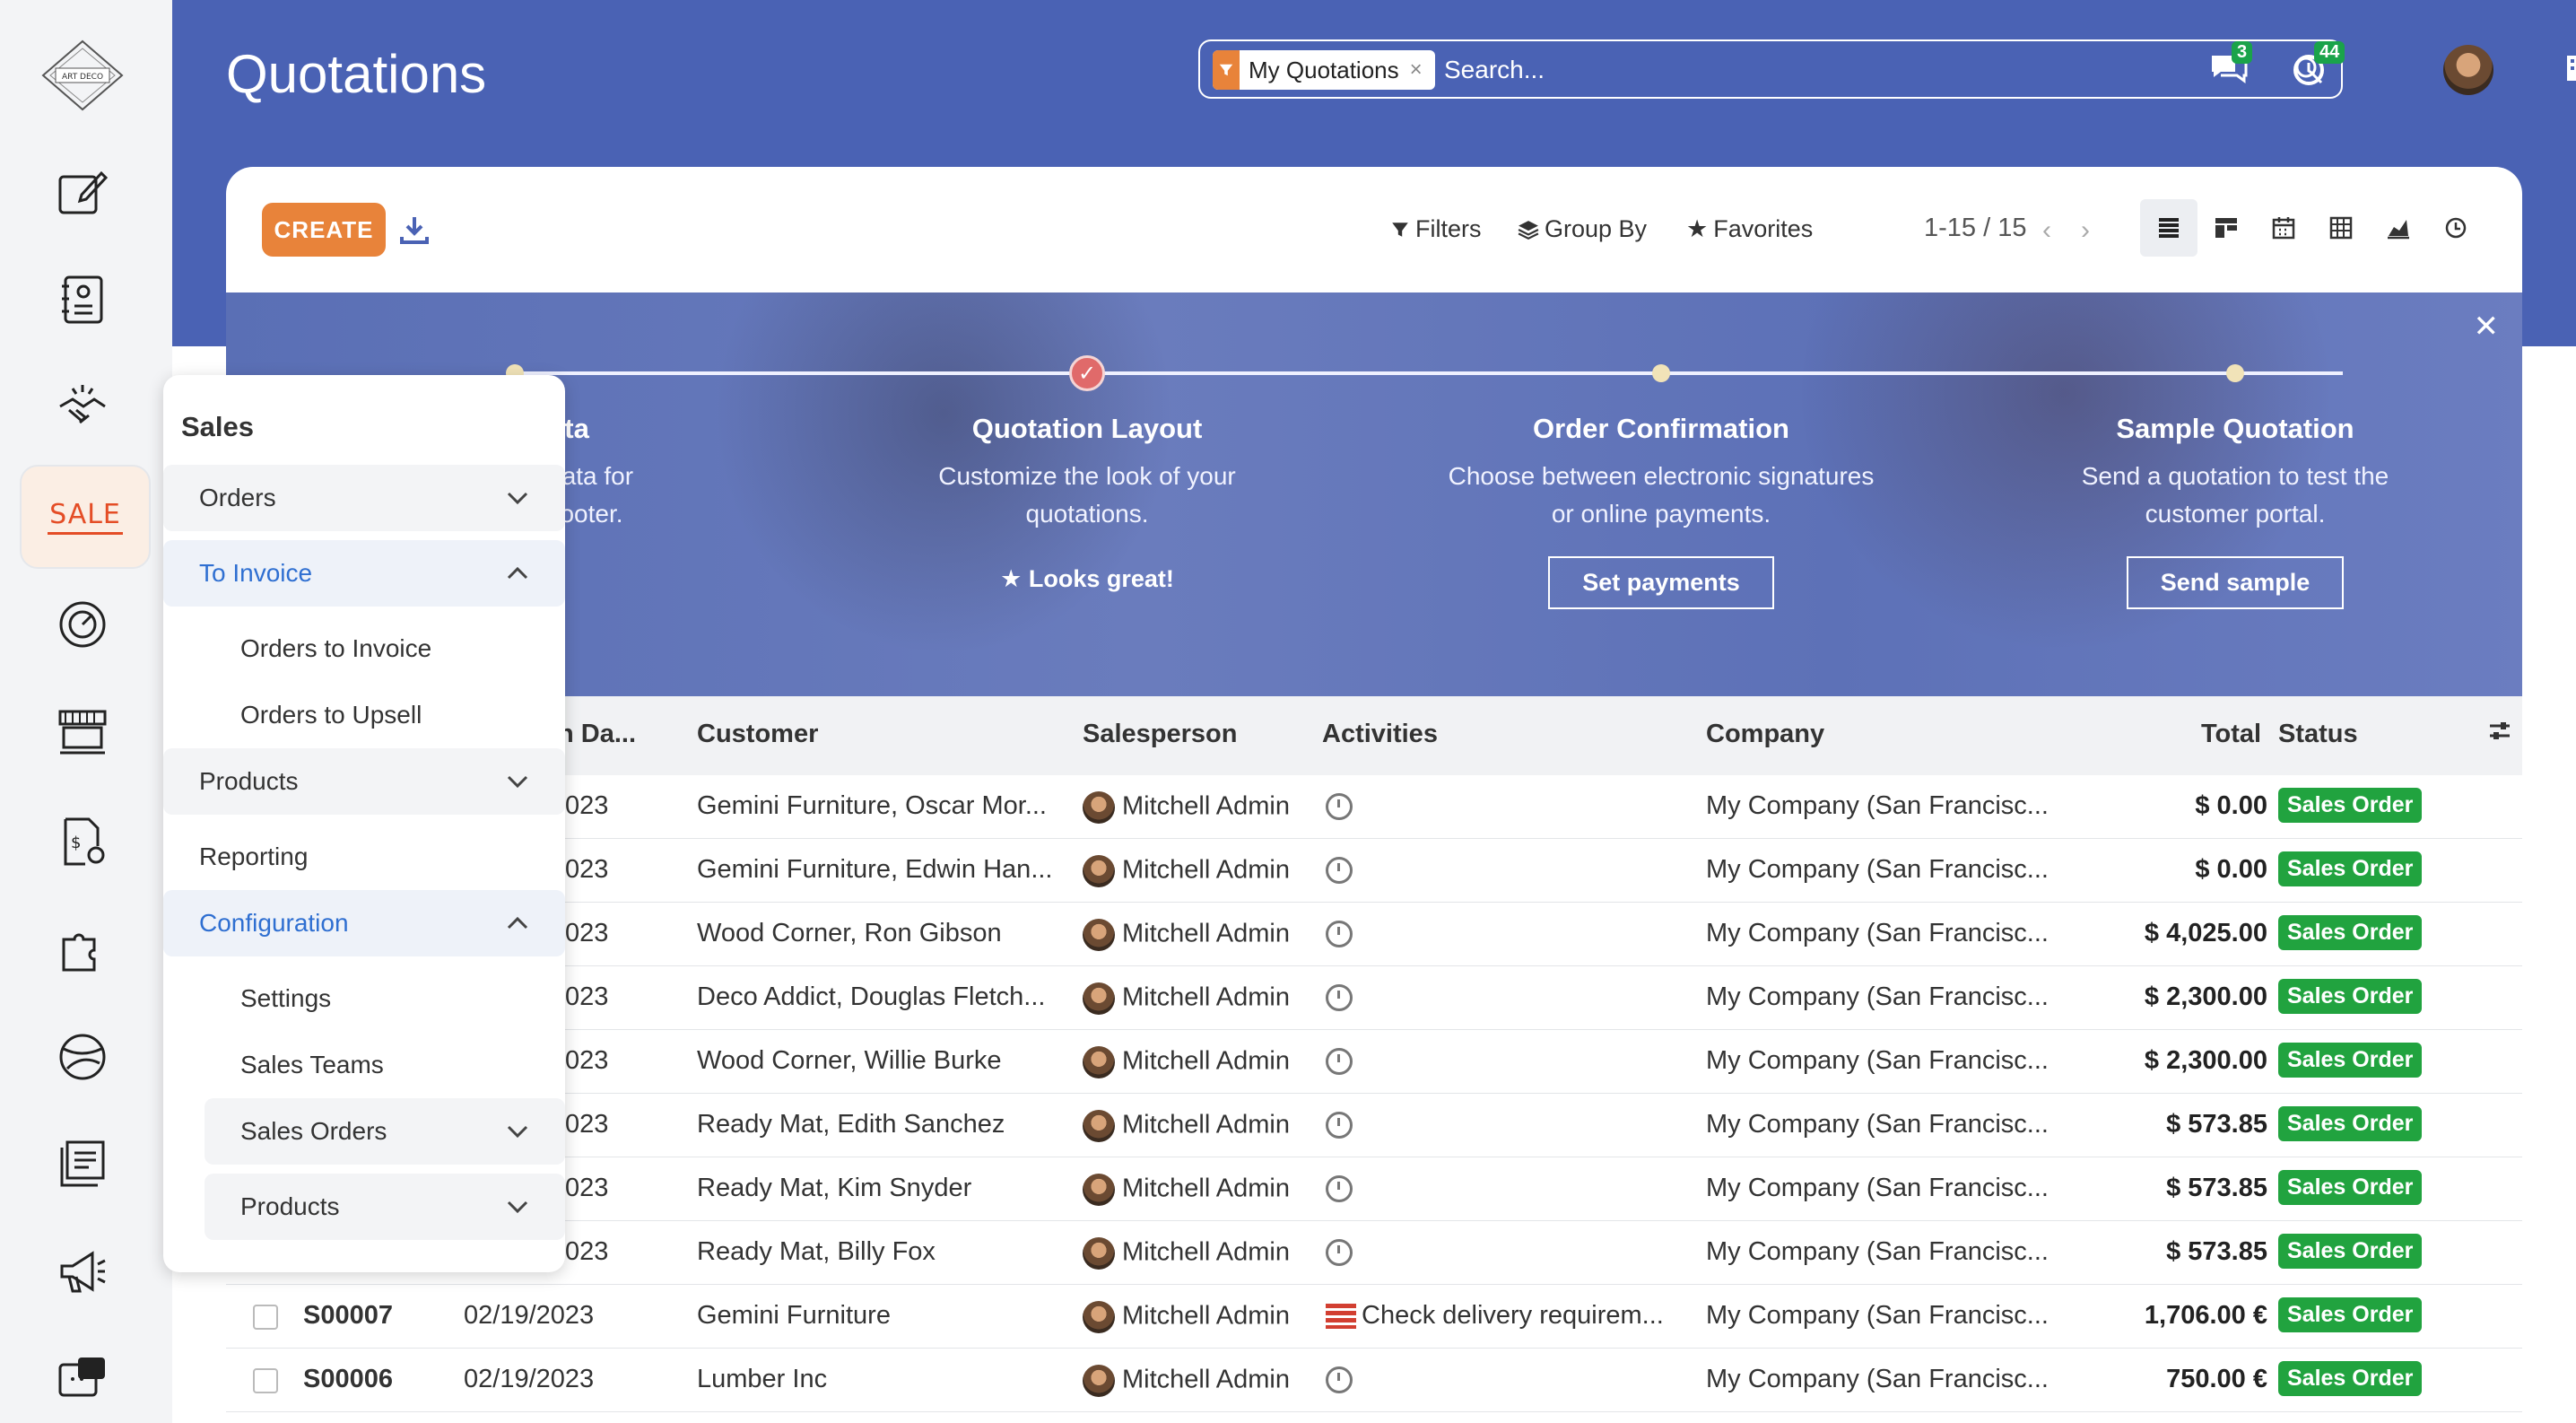 This screenshot has height=1423, width=2576. What do you see at coordinates (82, 1272) in the screenshot?
I see `marketing-megaphone-icon` at bounding box center [82, 1272].